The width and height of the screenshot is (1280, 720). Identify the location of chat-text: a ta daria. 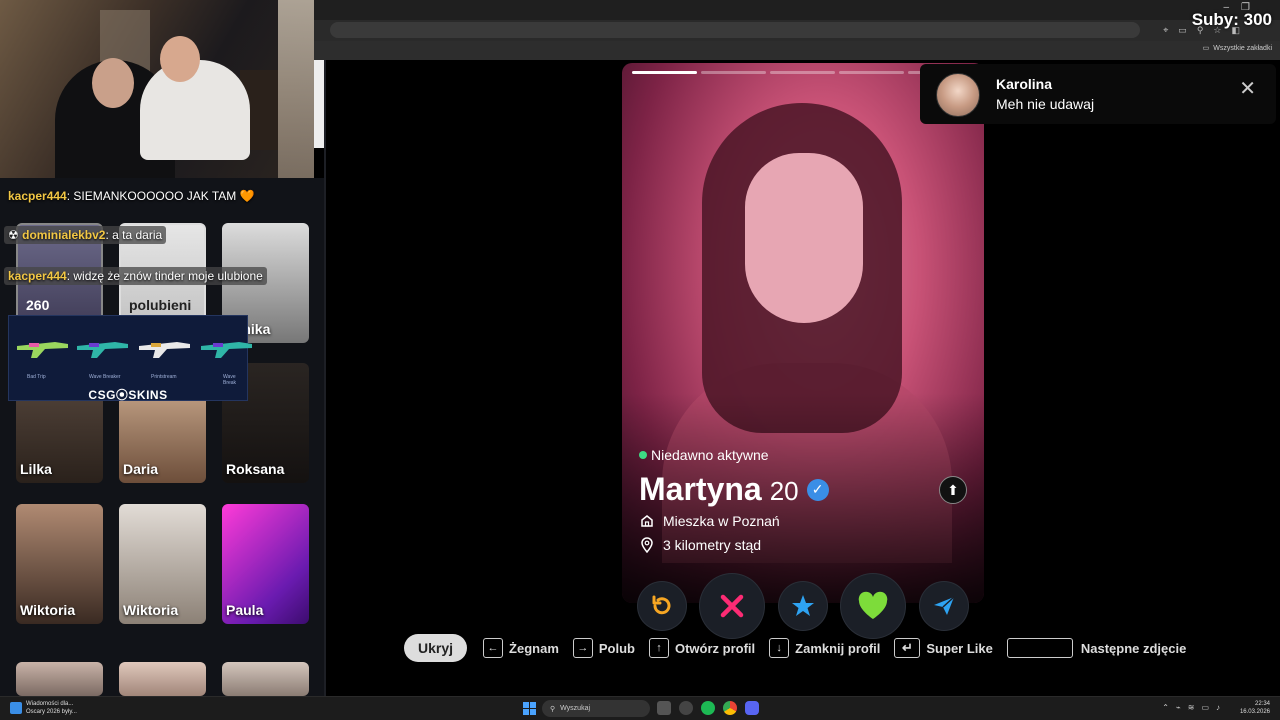
(137, 235).